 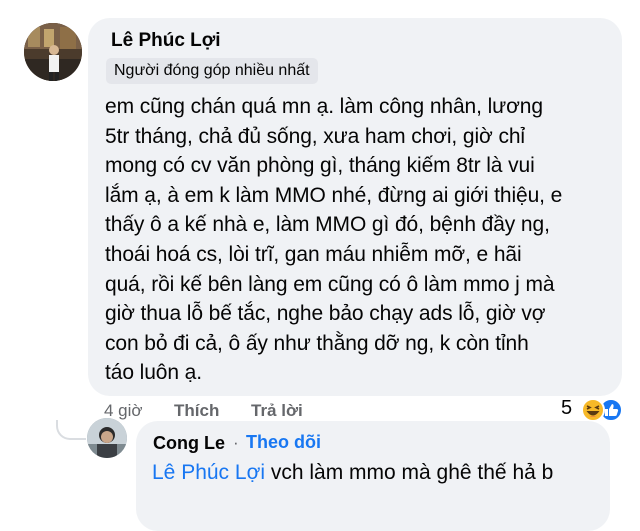 I want to click on follow-button: Theo dõi, so click(x=283, y=442).